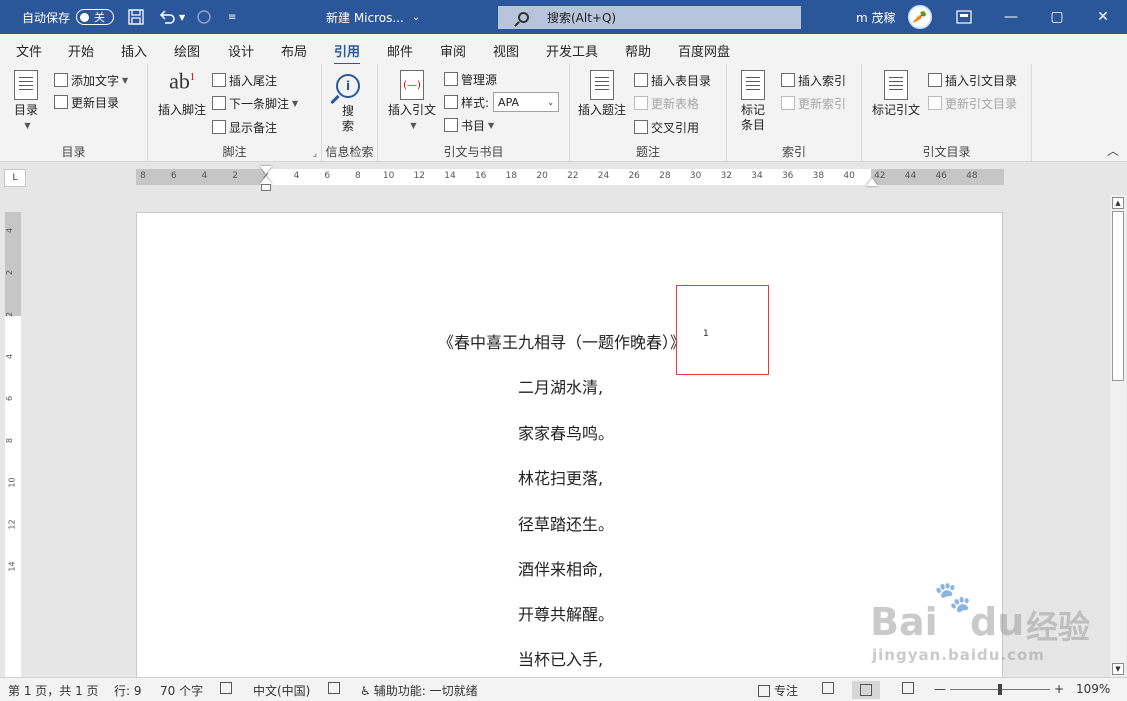 This screenshot has height=701, width=1127. I want to click on update-toa-button: 更新引文目录, so click(972, 103).